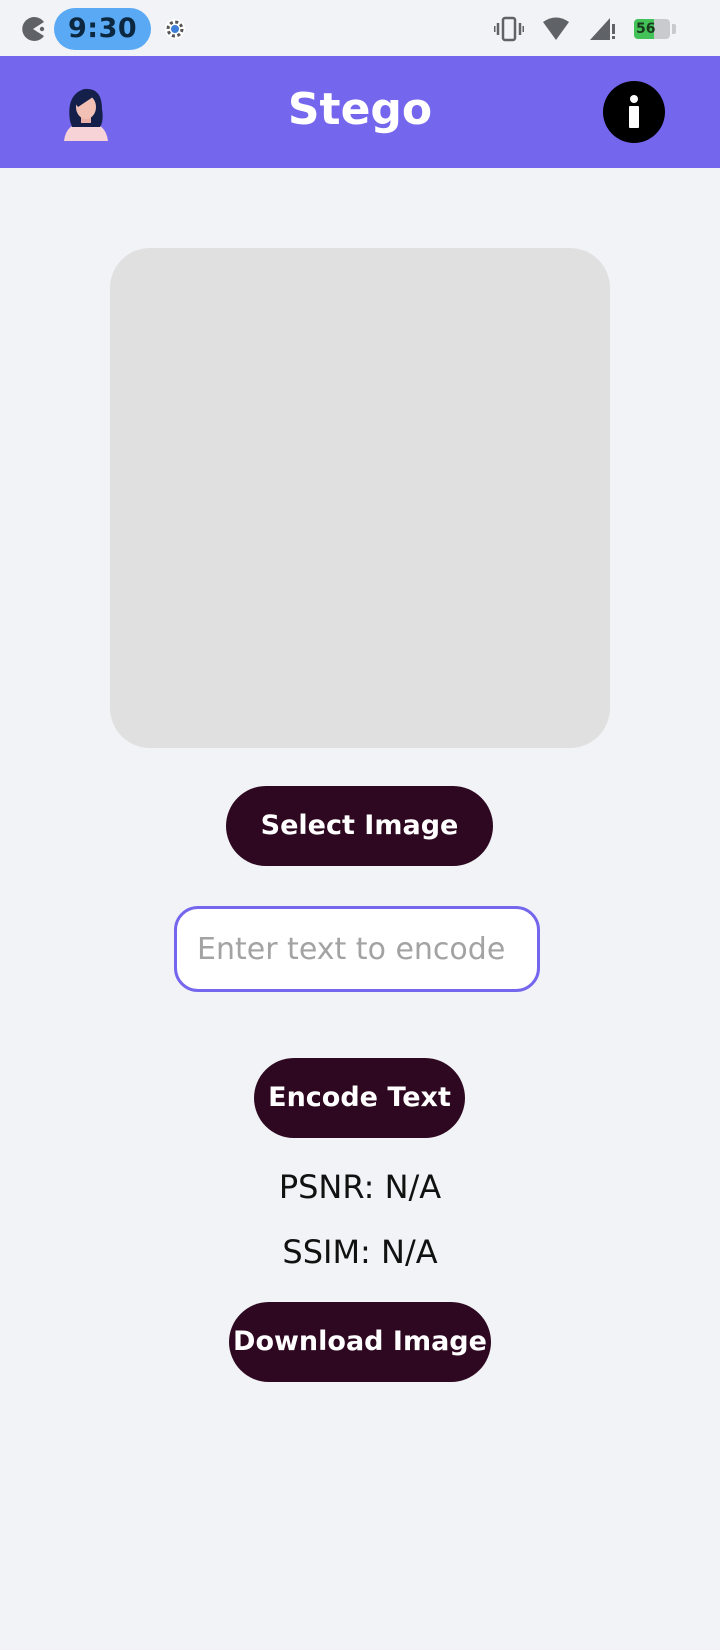 The height and width of the screenshot is (1650, 720). Describe the element at coordinates (602, 29) in the screenshot. I see `signal-icon` at that location.